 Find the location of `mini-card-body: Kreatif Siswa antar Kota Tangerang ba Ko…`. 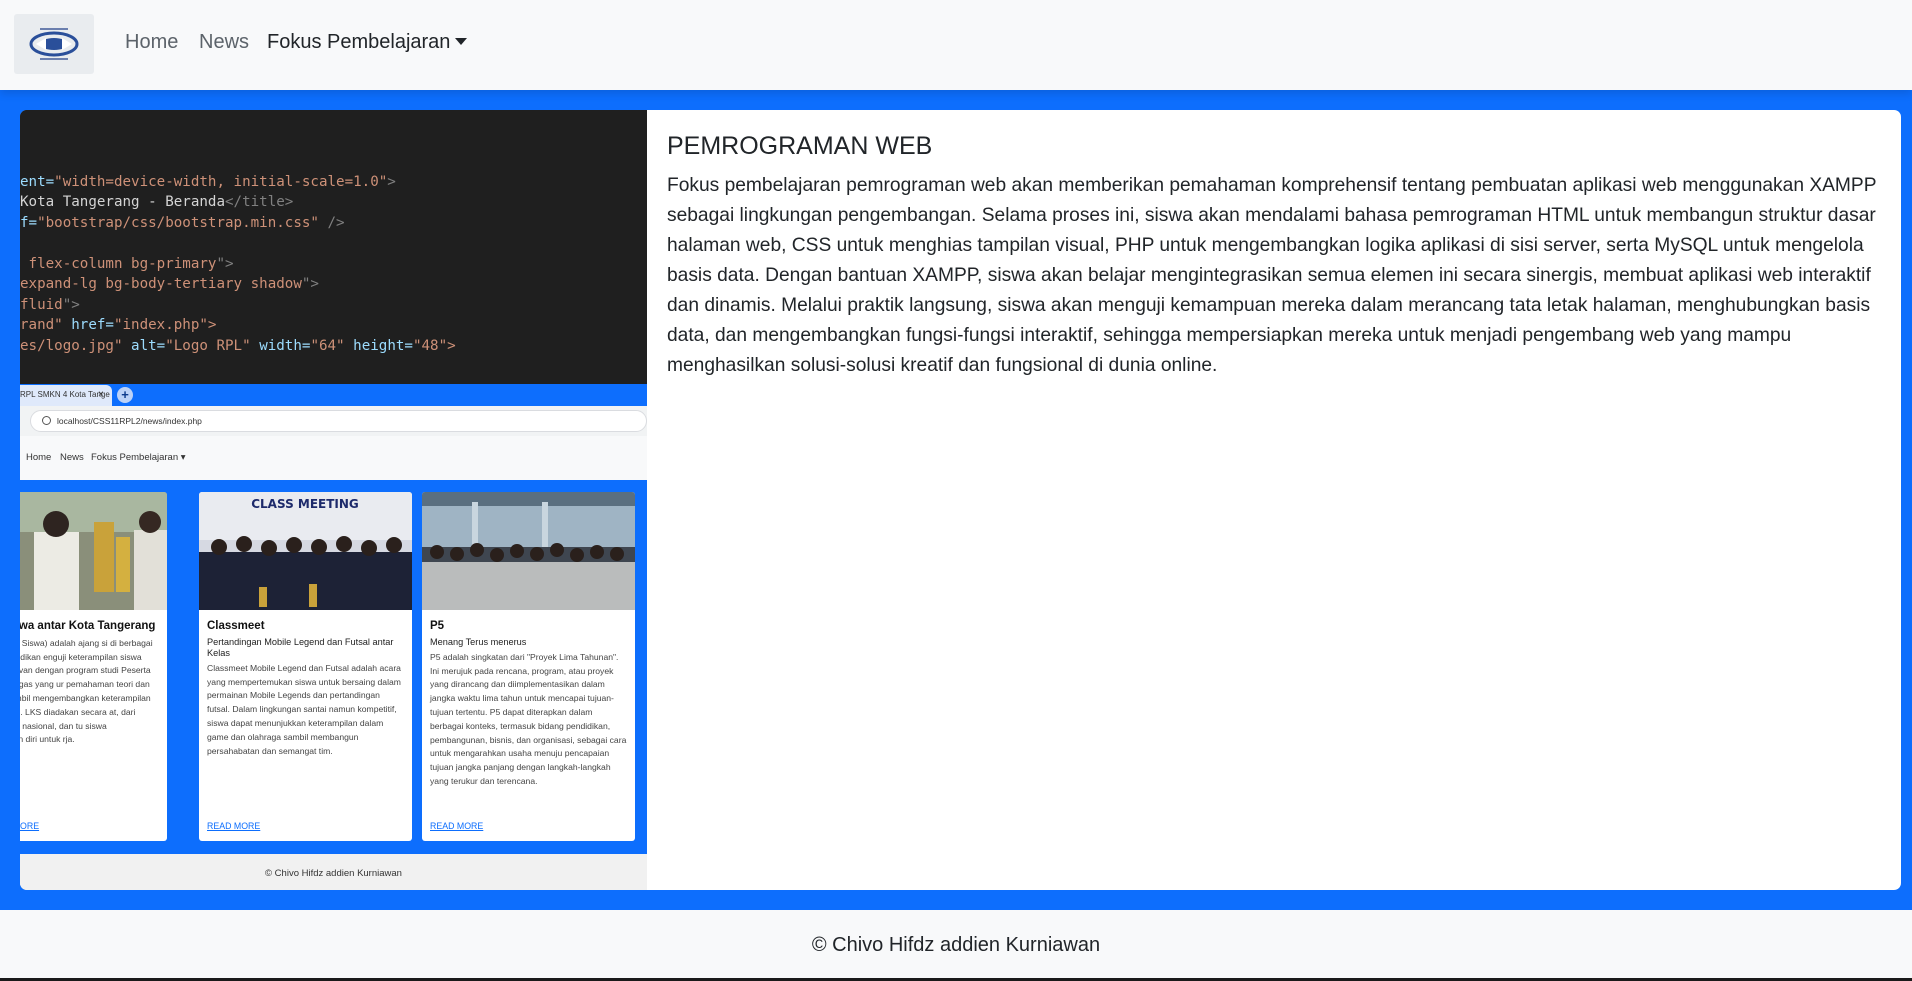

mini-card-body: Kreatif Siswa antar Kota Tangerang ba Ko… is located at coordinates (89, 683).